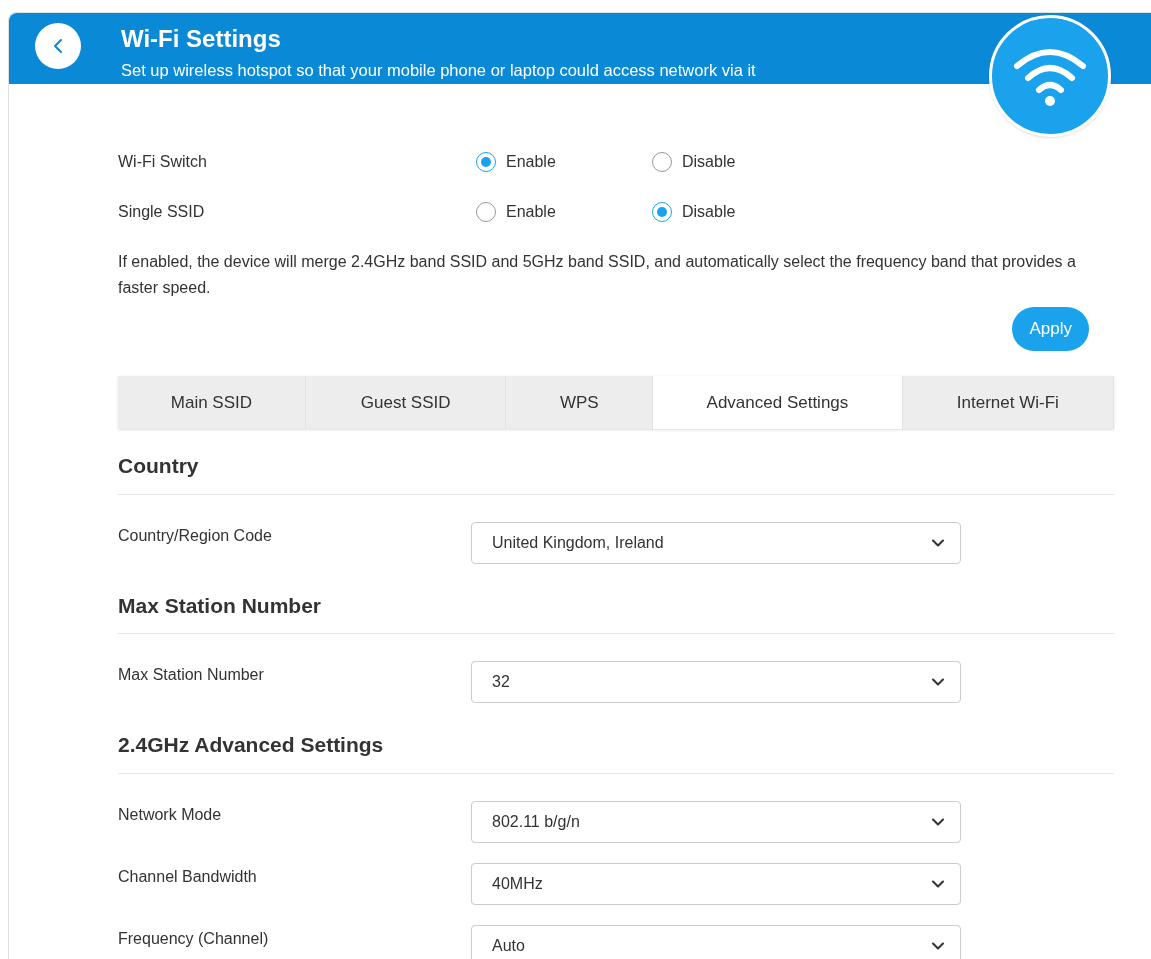 Image resolution: width=1151 pixels, height=959 pixels. Describe the element at coordinates (1008, 402) in the screenshot. I see `tab: Internet Wi-Fi` at that location.